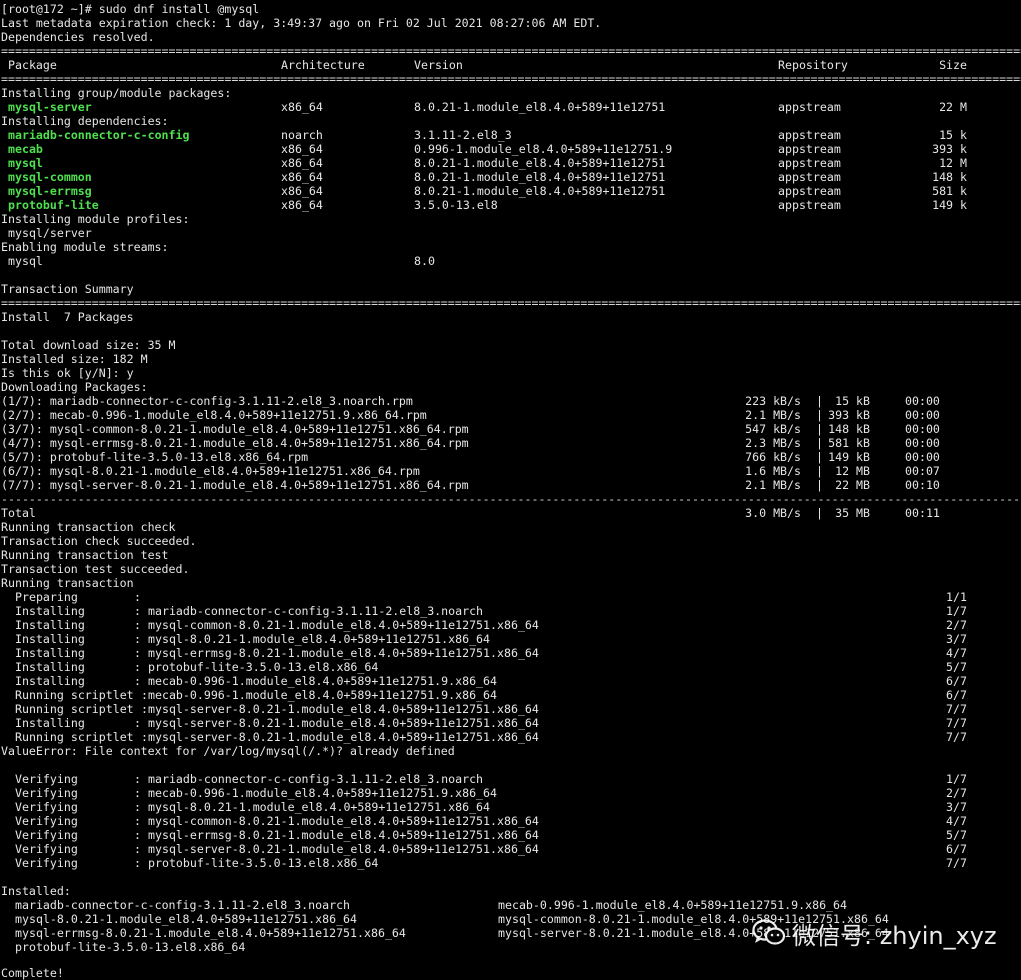  What do you see at coordinates (956, 863) in the screenshot?
I see `verify-count: 7/7` at bounding box center [956, 863].